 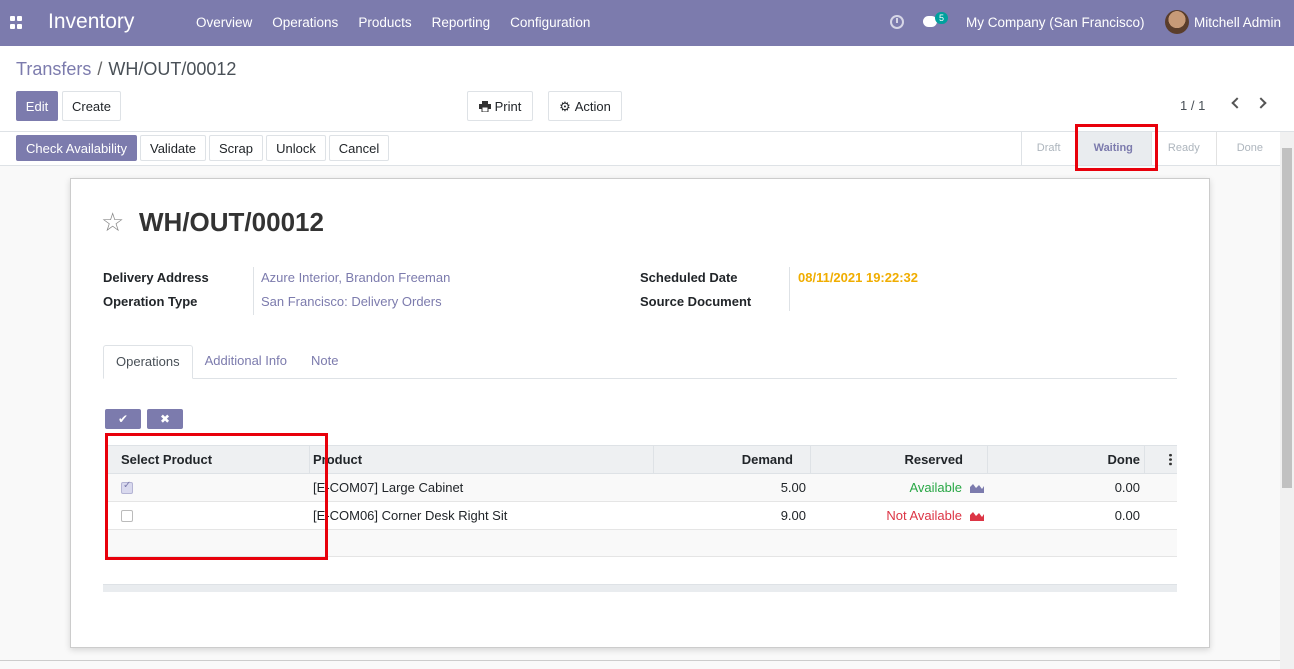 What do you see at coordinates (1177, 22) in the screenshot?
I see `user-avatar` at bounding box center [1177, 22].